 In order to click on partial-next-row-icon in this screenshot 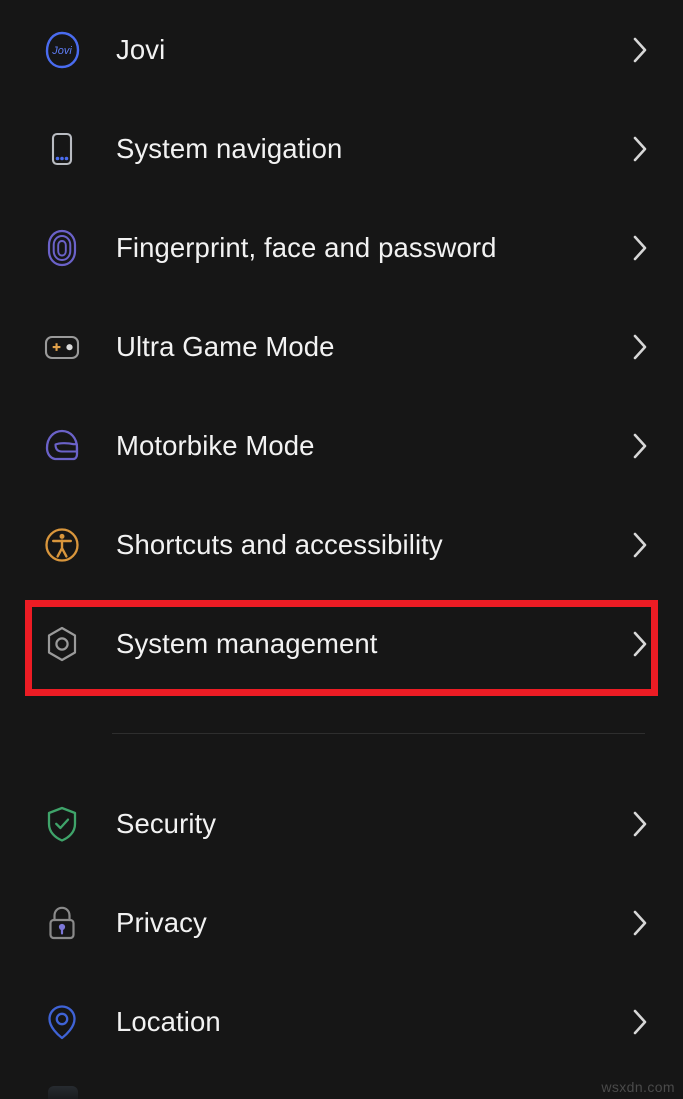, I will do `click(63, 1092)`.